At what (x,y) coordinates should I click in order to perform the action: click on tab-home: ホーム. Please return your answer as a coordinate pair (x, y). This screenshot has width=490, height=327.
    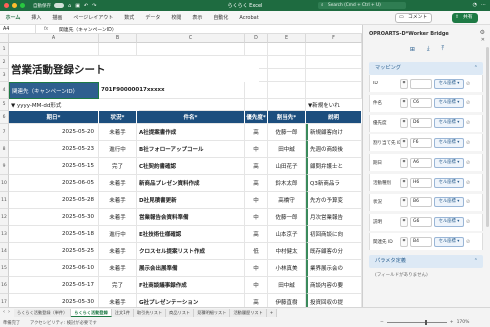
    Looking at the image, I should click on (13, 17).